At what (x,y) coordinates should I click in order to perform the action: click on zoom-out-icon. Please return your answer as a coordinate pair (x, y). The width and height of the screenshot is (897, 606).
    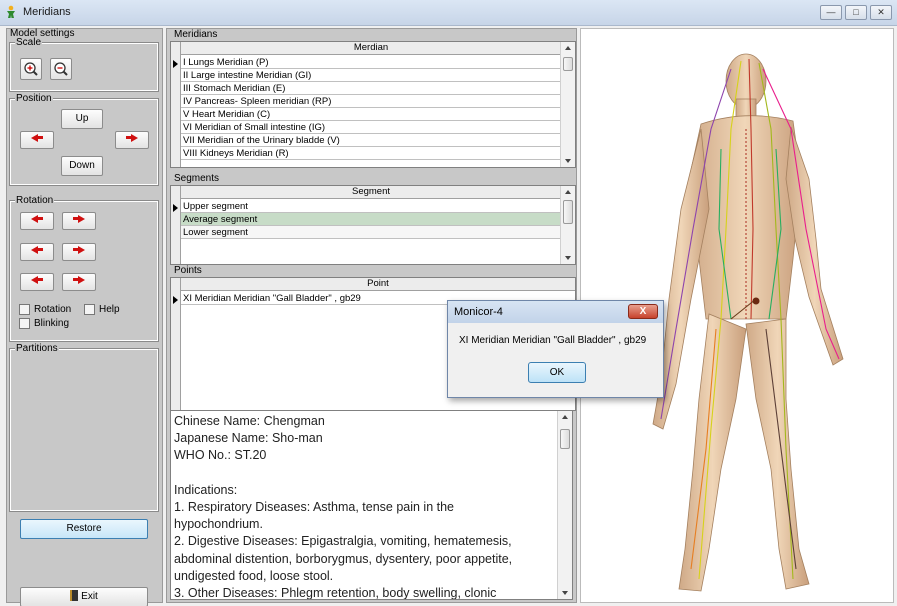
    Looking at the image, I should click on (61, 69).